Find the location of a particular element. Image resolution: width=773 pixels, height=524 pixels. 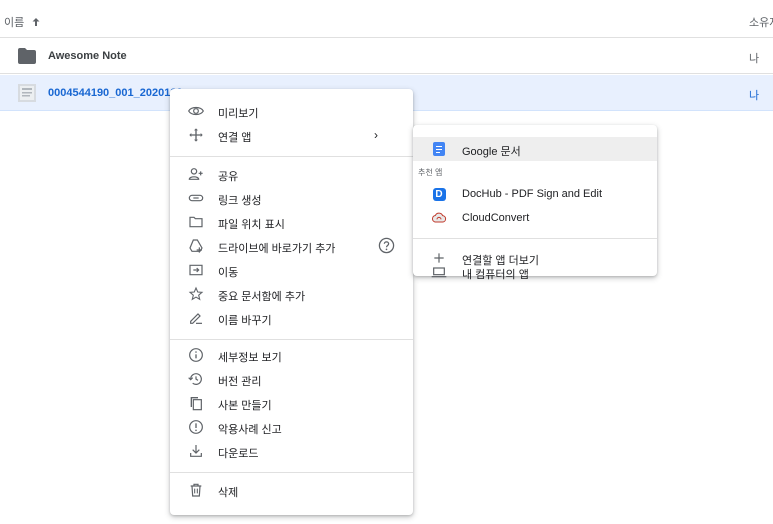

menu-item-label: 중요 문서함에 추가 is located at coordinates (262, 297).